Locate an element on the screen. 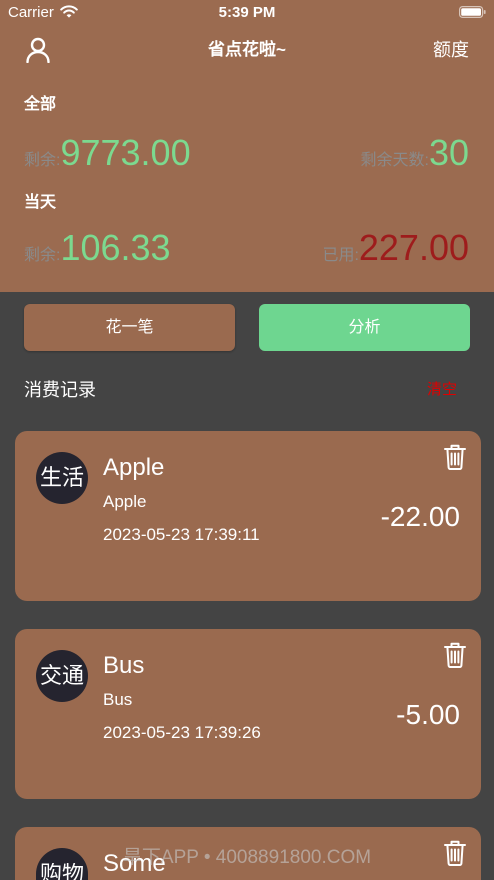 The height and width of the screenshot is (880, 494). category-label: 交通 is located at coordinates (61, 675).